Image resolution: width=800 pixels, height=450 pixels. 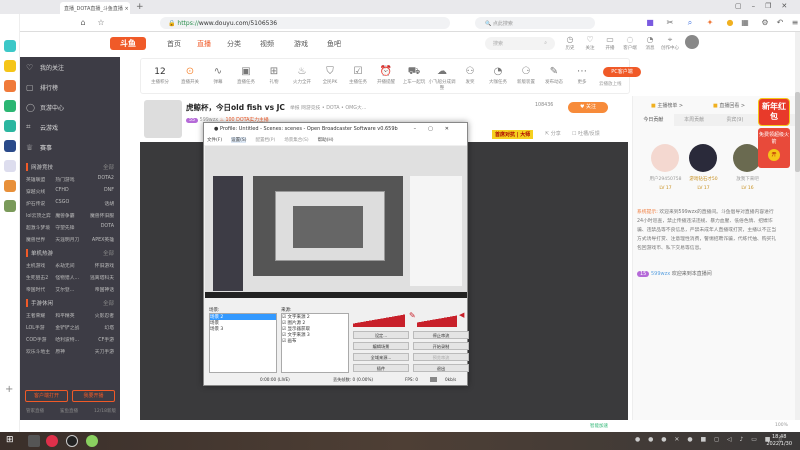 I want to click on category-link: CSGO, so click(x=69, y=203).